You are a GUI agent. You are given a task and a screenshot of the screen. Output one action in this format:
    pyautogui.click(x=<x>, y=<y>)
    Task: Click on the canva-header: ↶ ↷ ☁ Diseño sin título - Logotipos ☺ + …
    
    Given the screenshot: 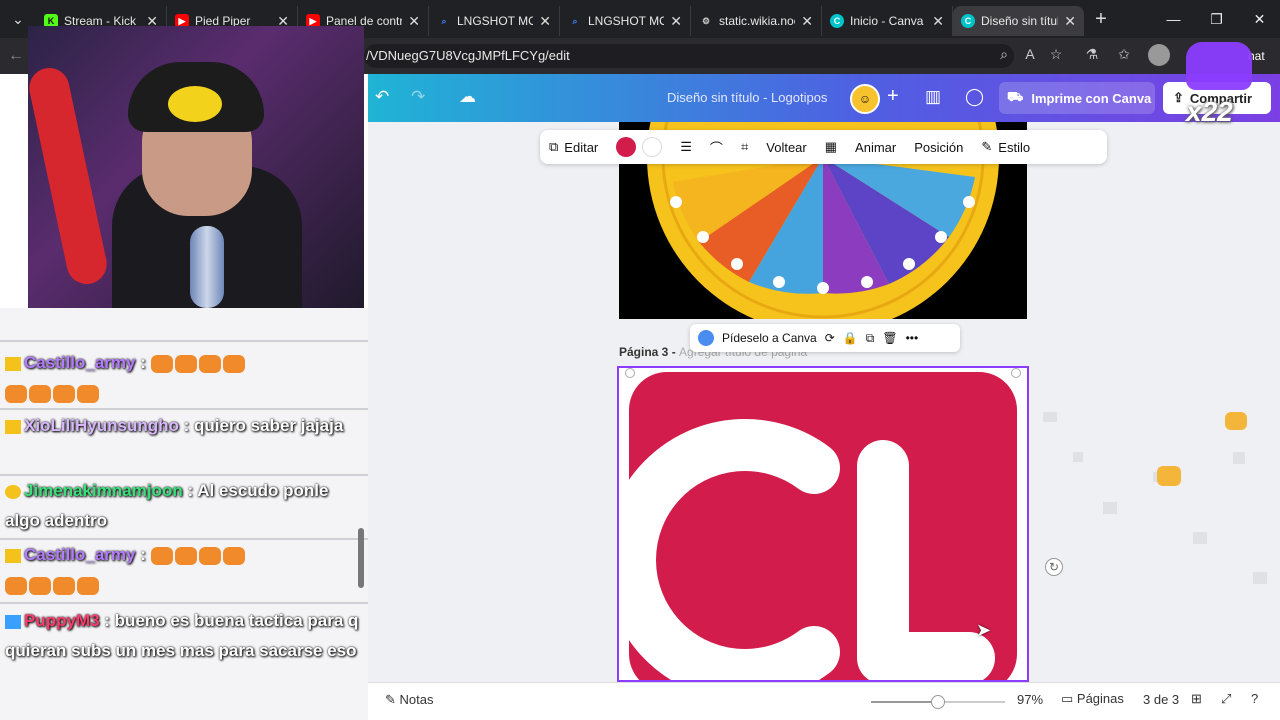 What is the action you would take?
    pyautogui.click(x=821, y=98)
    